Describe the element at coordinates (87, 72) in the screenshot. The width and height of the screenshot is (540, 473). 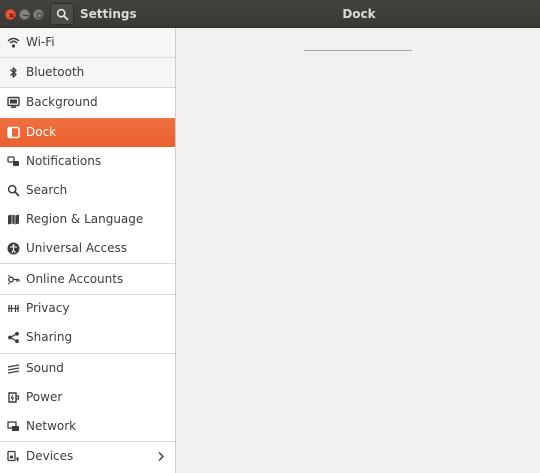
I see `sidebar-item-bluetooth: Bluetooth` at that location.